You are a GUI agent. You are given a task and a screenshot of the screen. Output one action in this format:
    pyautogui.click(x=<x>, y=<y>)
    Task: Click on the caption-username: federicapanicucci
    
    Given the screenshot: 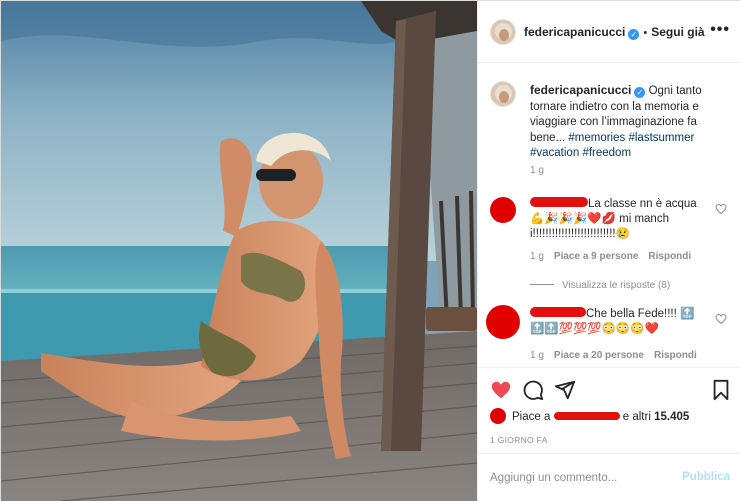 What is the action you would take?
    pyautogui.click(x=580, y=90)
    